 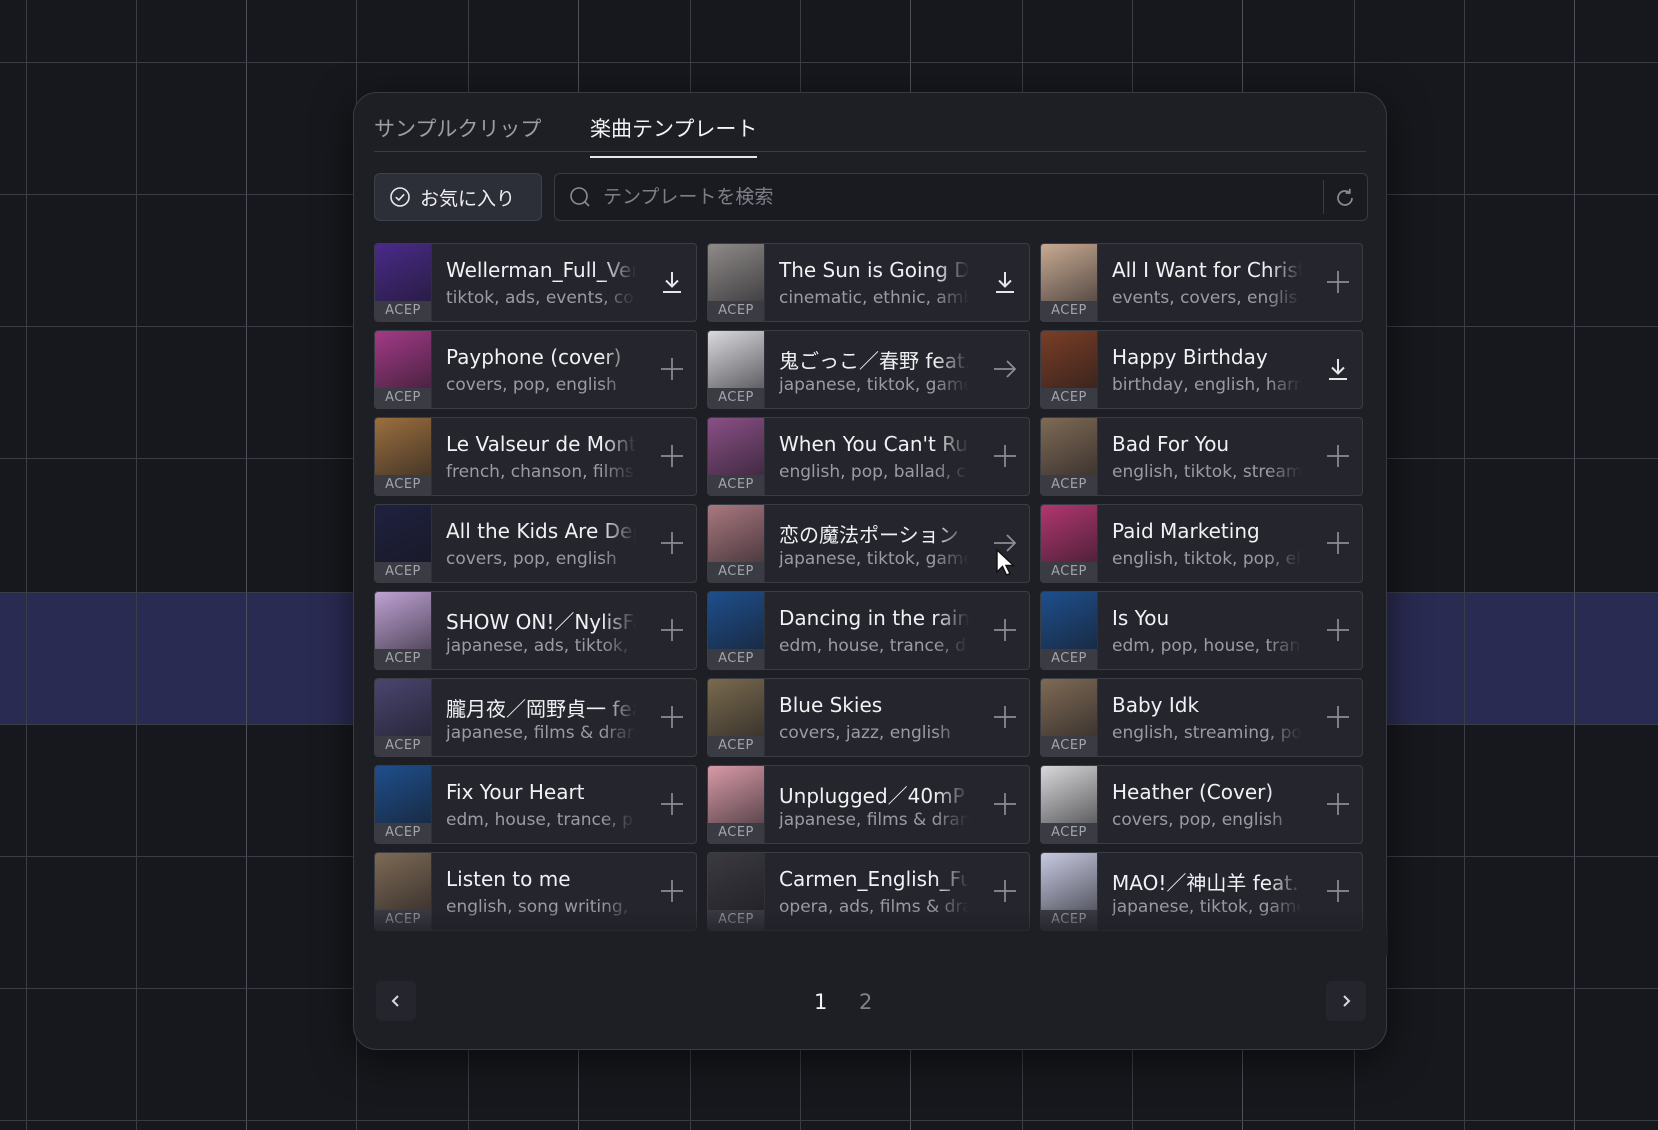 I want to click on template-tags: english, tiktok, stream, so click(x=1207, y=472).